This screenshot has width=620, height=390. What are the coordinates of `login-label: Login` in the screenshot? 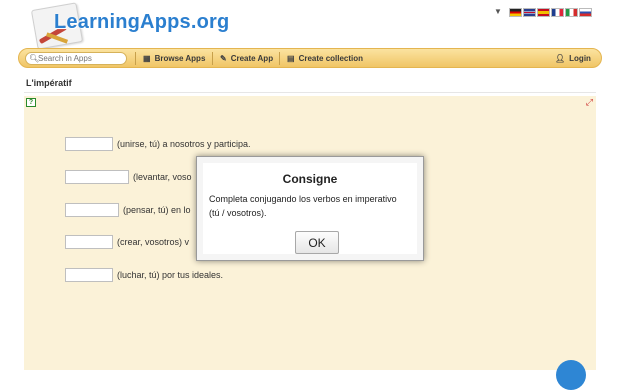 It's located at (580, 58).